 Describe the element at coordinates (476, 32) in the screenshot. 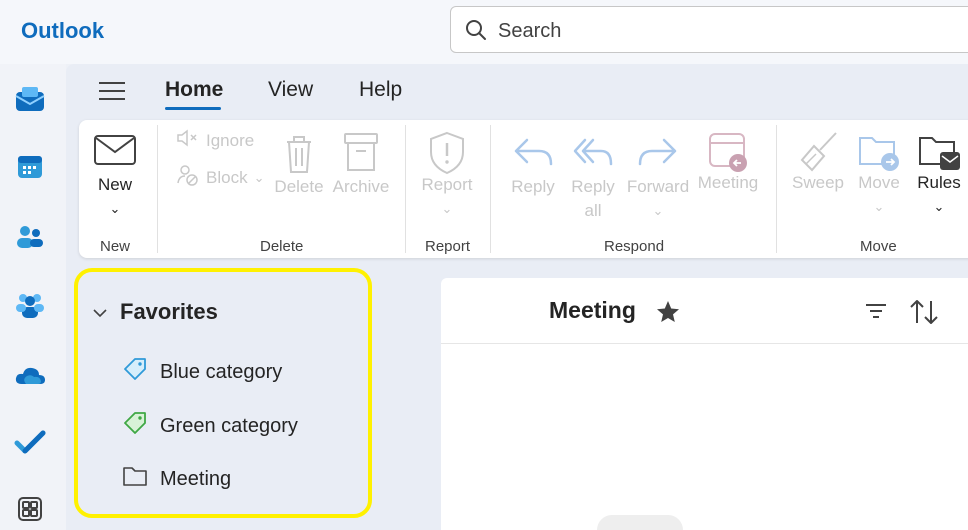

I see `search-icon` at that location.